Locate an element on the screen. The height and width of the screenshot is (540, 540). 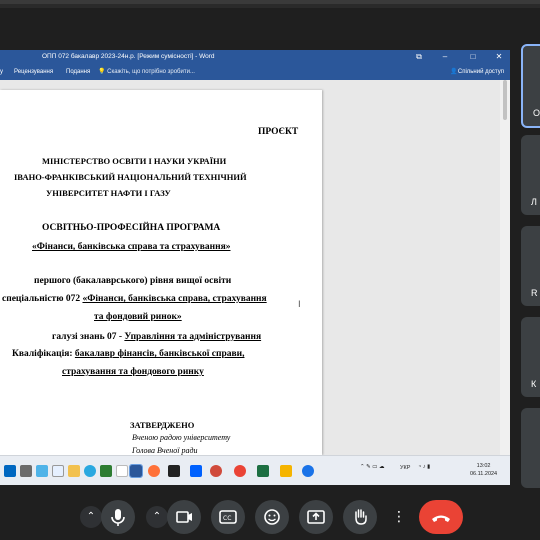
svg-text: CC is located at coordinates (227, 518).